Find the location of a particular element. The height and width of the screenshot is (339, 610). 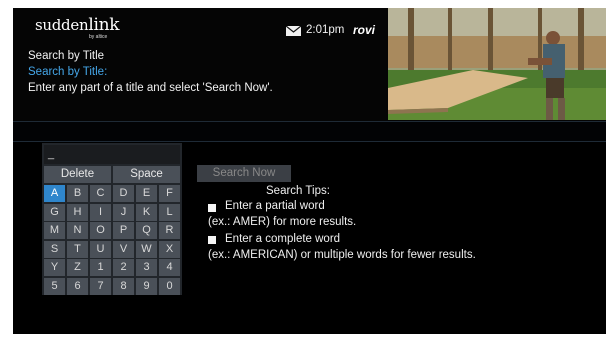

key-0: 0 is located at coordinates (169, 286).